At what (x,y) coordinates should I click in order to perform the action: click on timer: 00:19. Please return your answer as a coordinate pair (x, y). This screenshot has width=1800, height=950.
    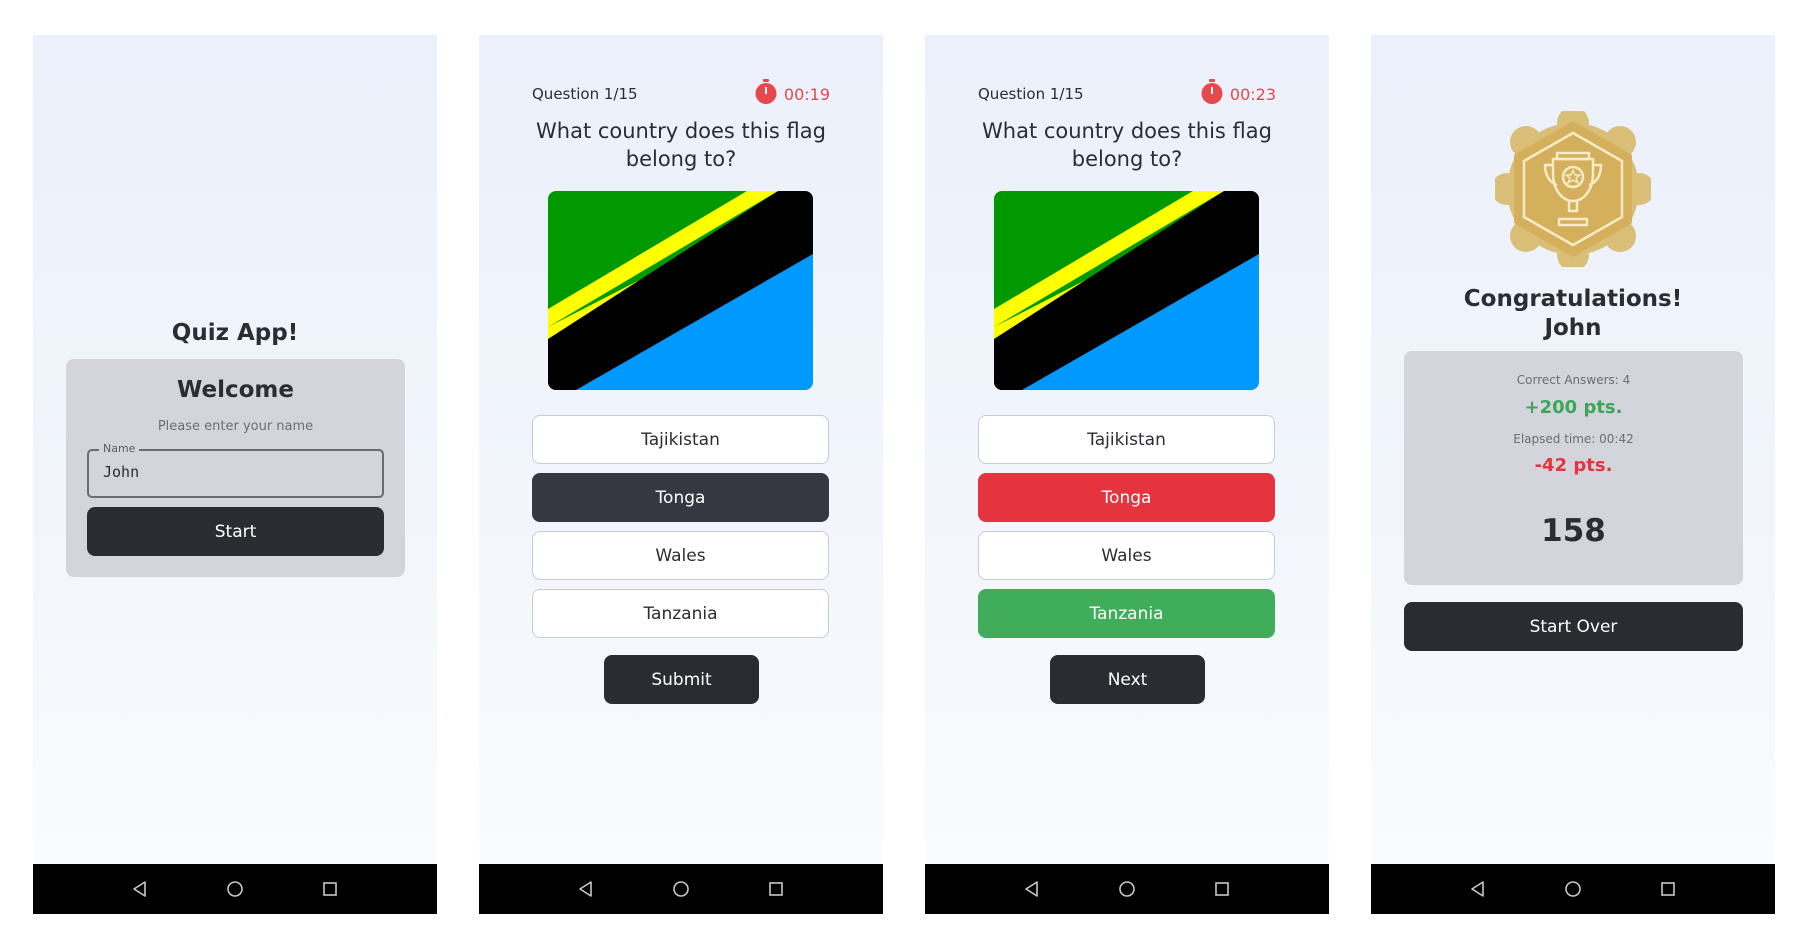
    Looking at the image, I should click on (792, 94).